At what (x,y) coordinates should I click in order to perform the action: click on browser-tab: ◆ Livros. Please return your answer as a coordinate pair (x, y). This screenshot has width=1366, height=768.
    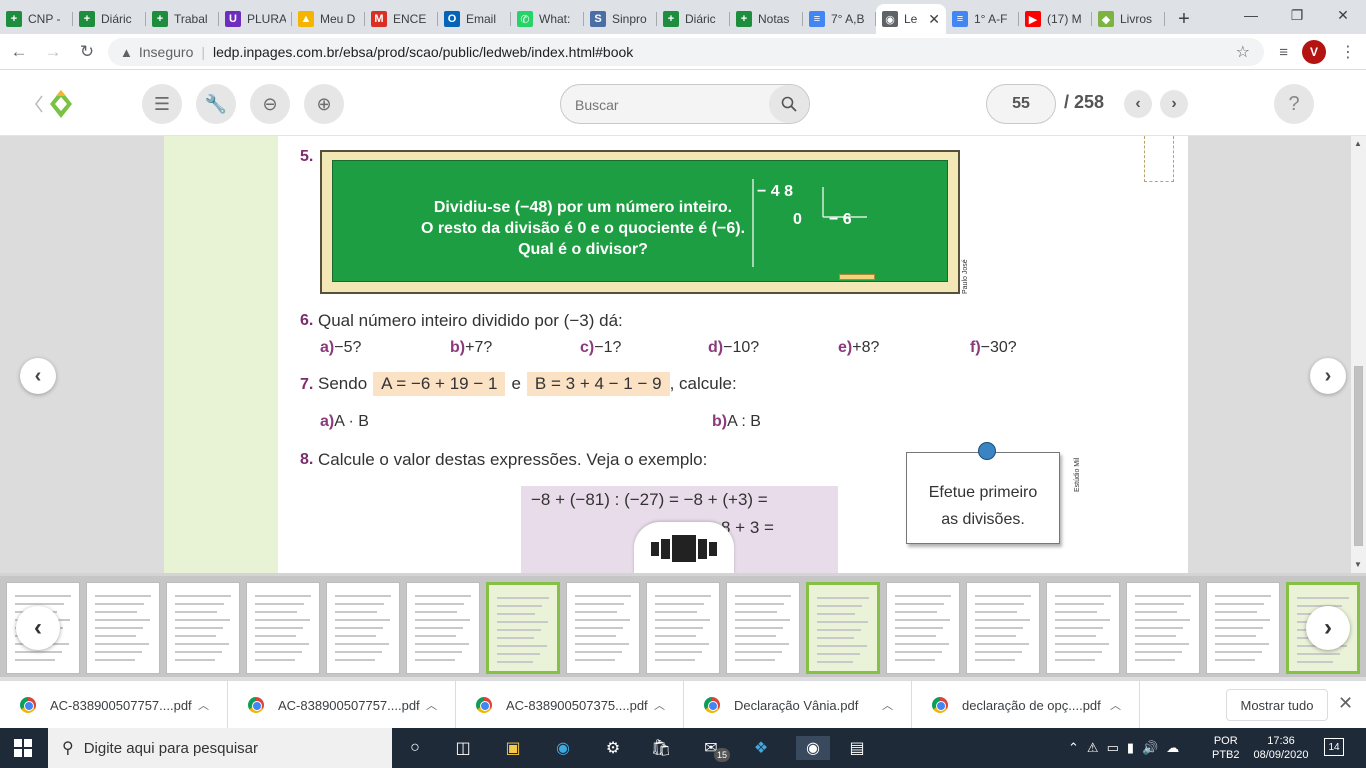
    Looking at the image, I should click on (1128, 19).